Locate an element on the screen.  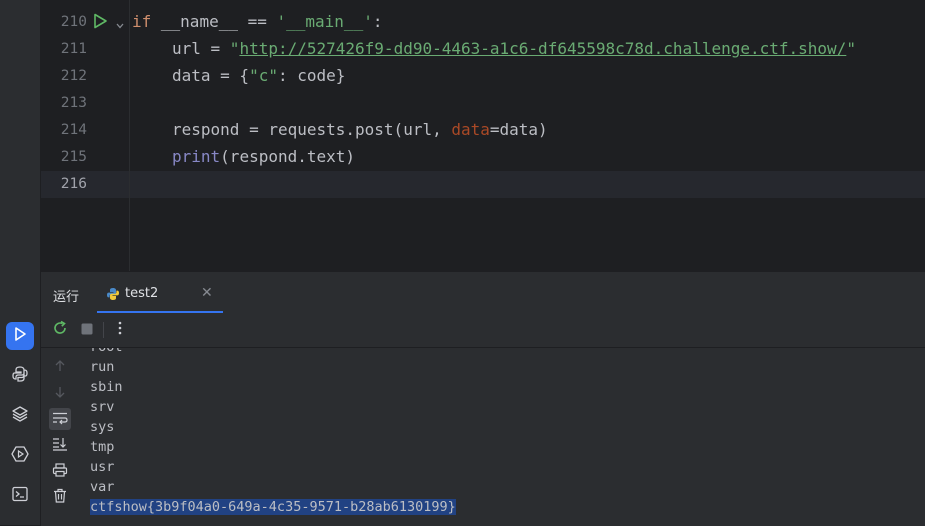
identifier: __name__ is located at coordinates (199, 21).